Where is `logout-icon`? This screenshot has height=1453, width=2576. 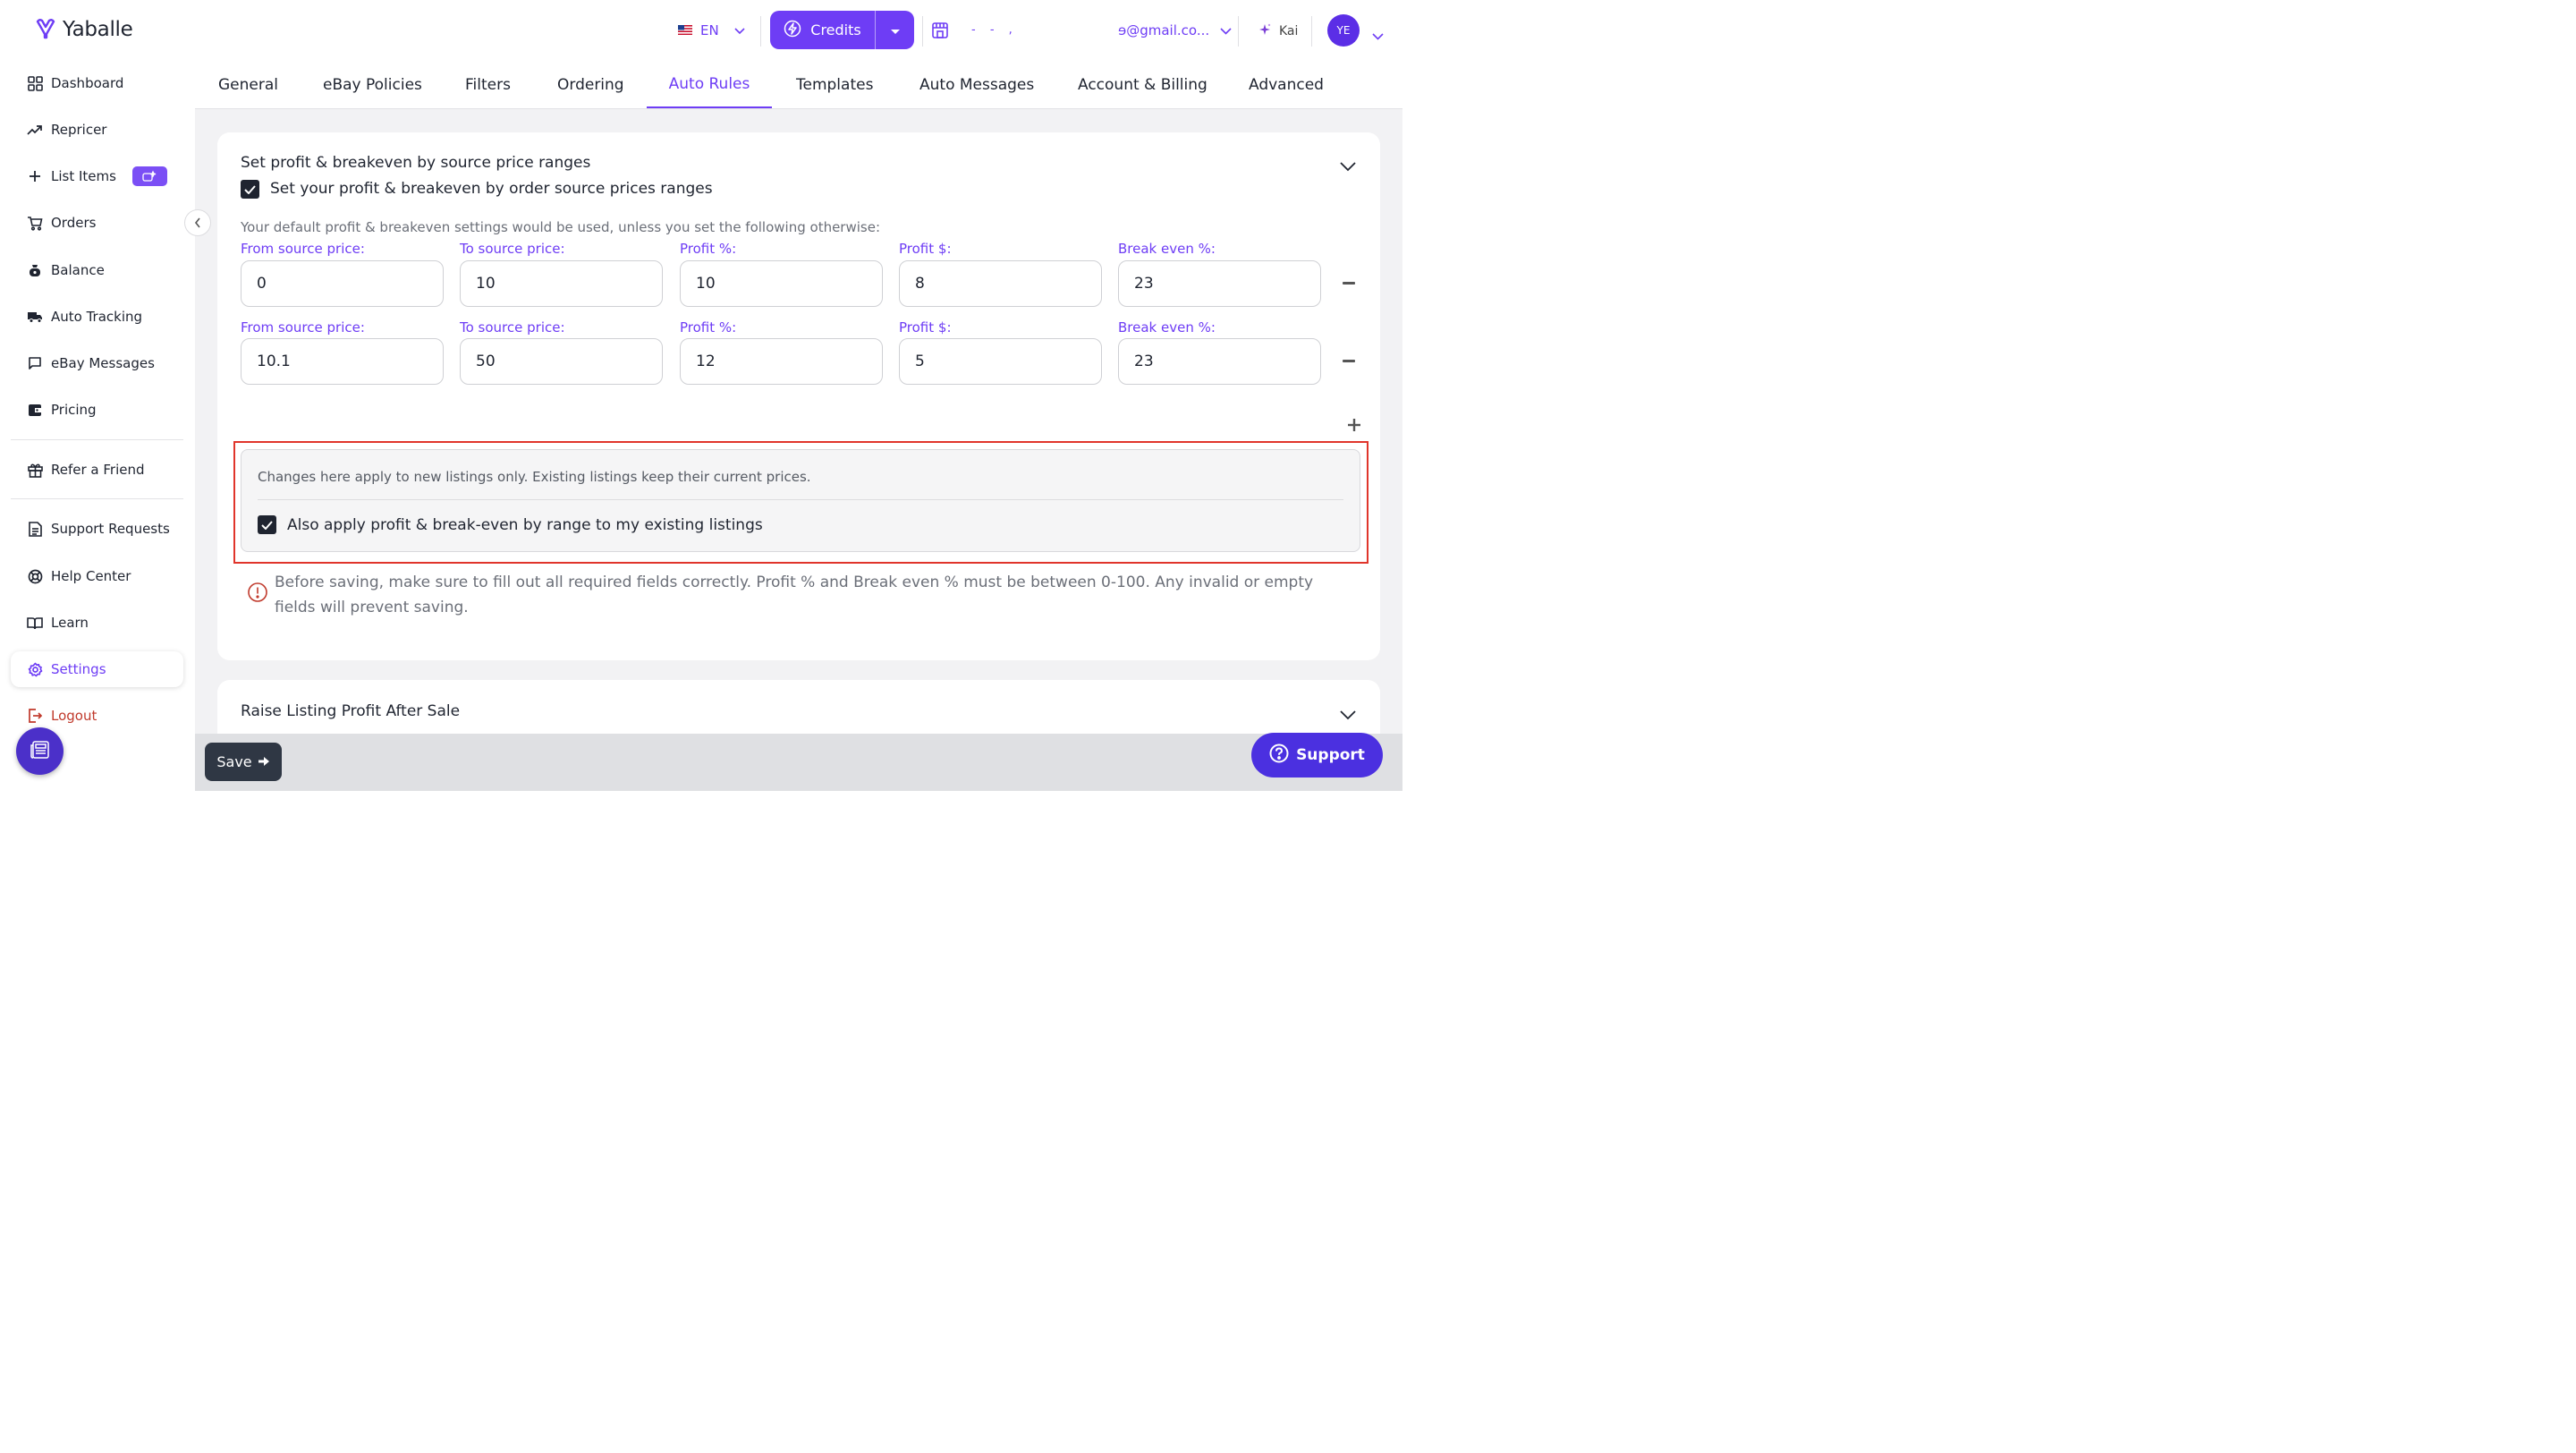 logout-icon is located at coordinates (35, 716).